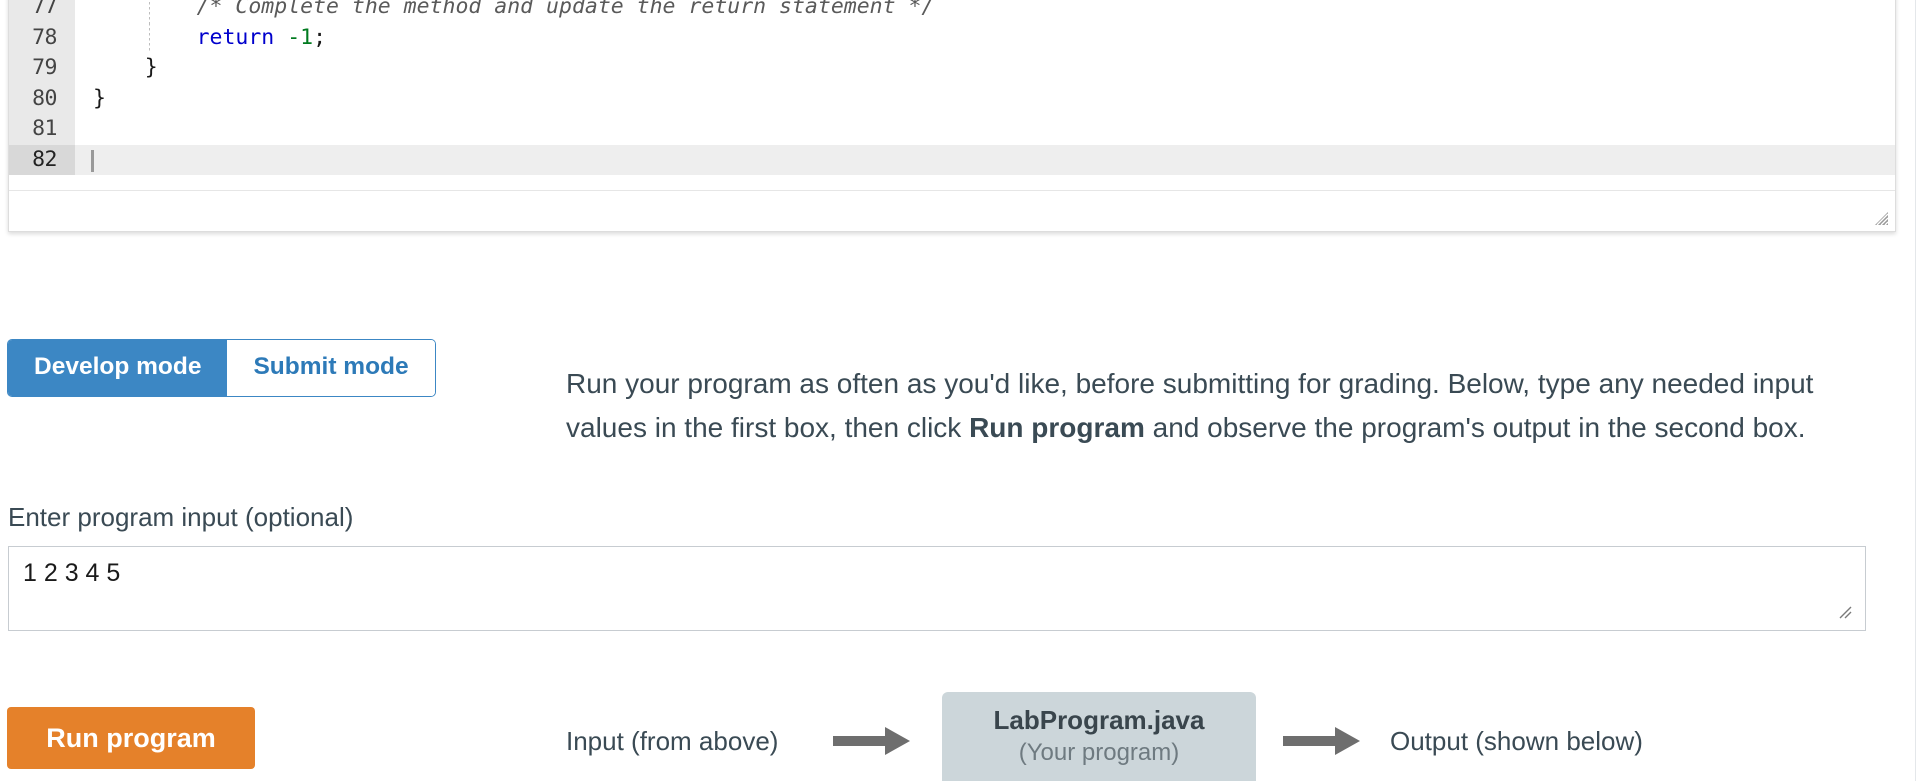 The image size is (1927, 781). Describe the element at coordinates (42, 11) in the screenshot. I see `line-number: 77` at that location.